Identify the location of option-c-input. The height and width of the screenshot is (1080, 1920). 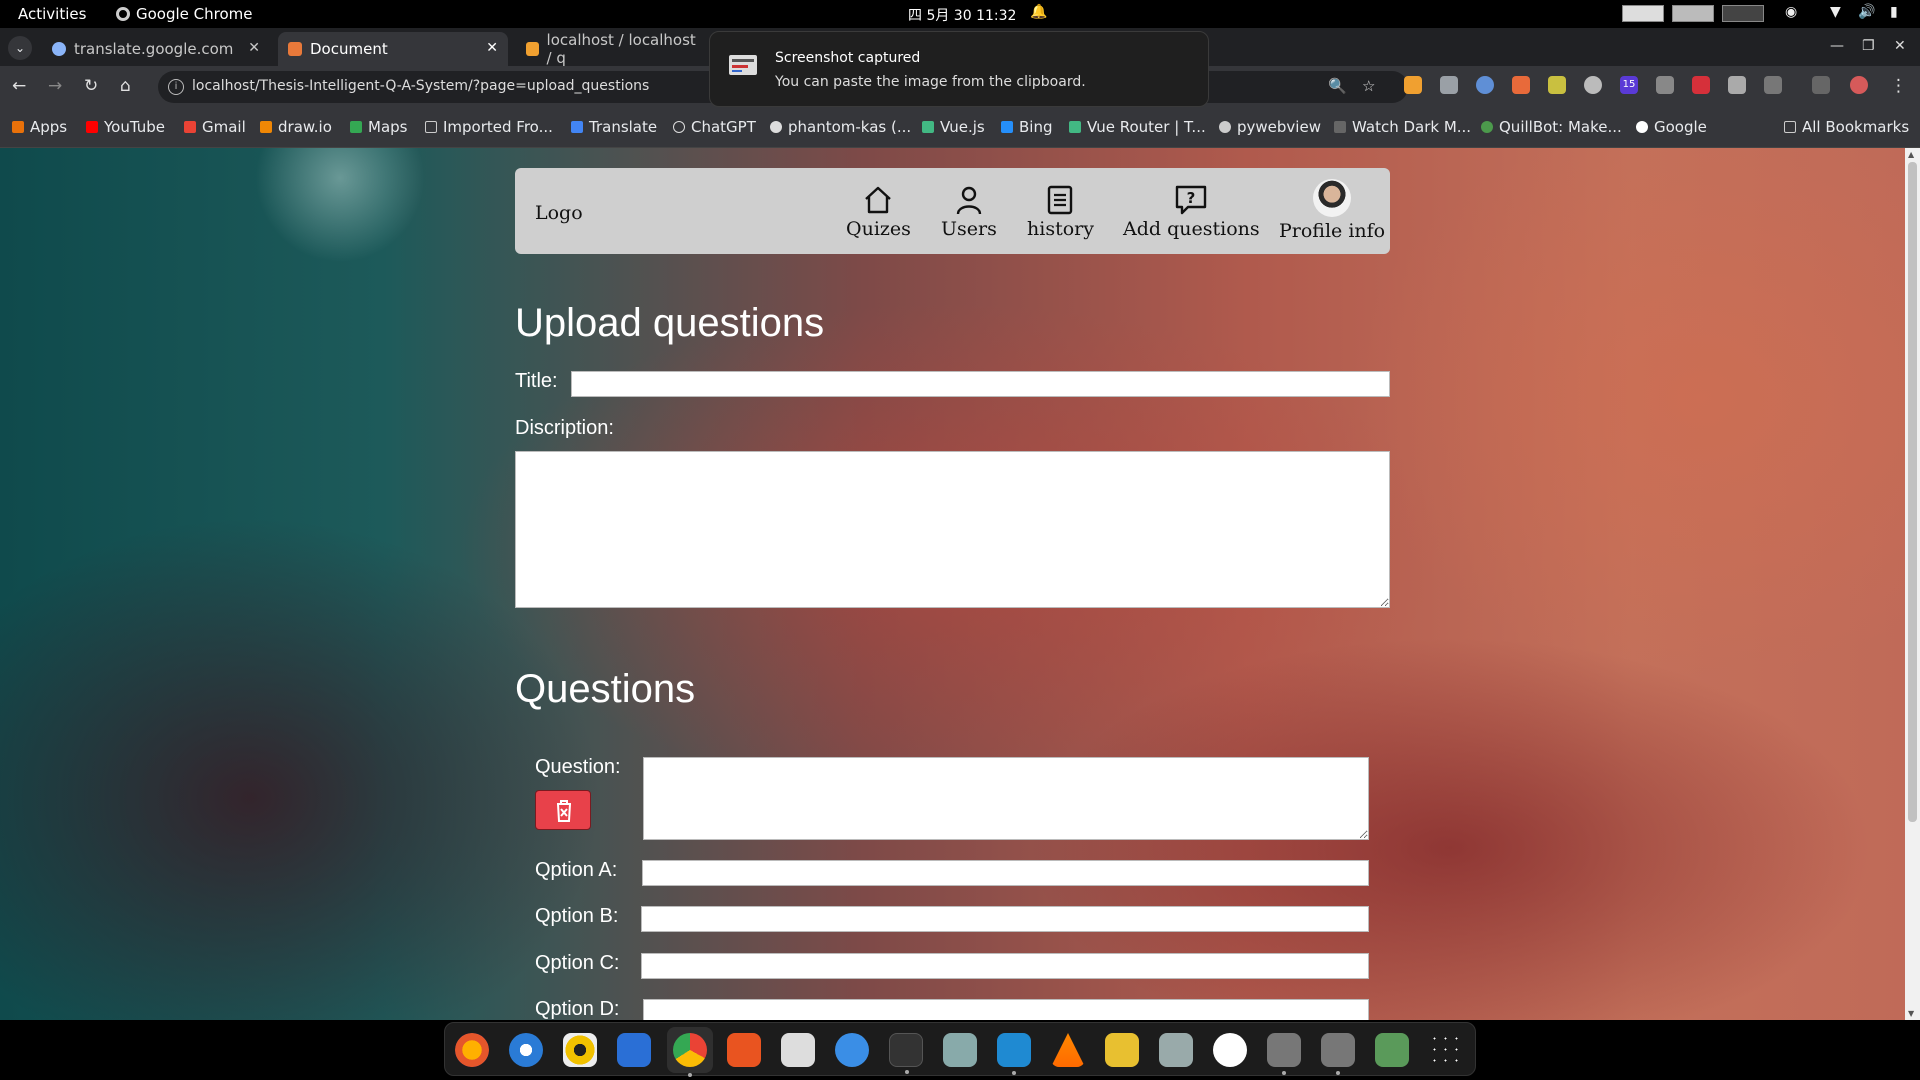
(1005, 966).